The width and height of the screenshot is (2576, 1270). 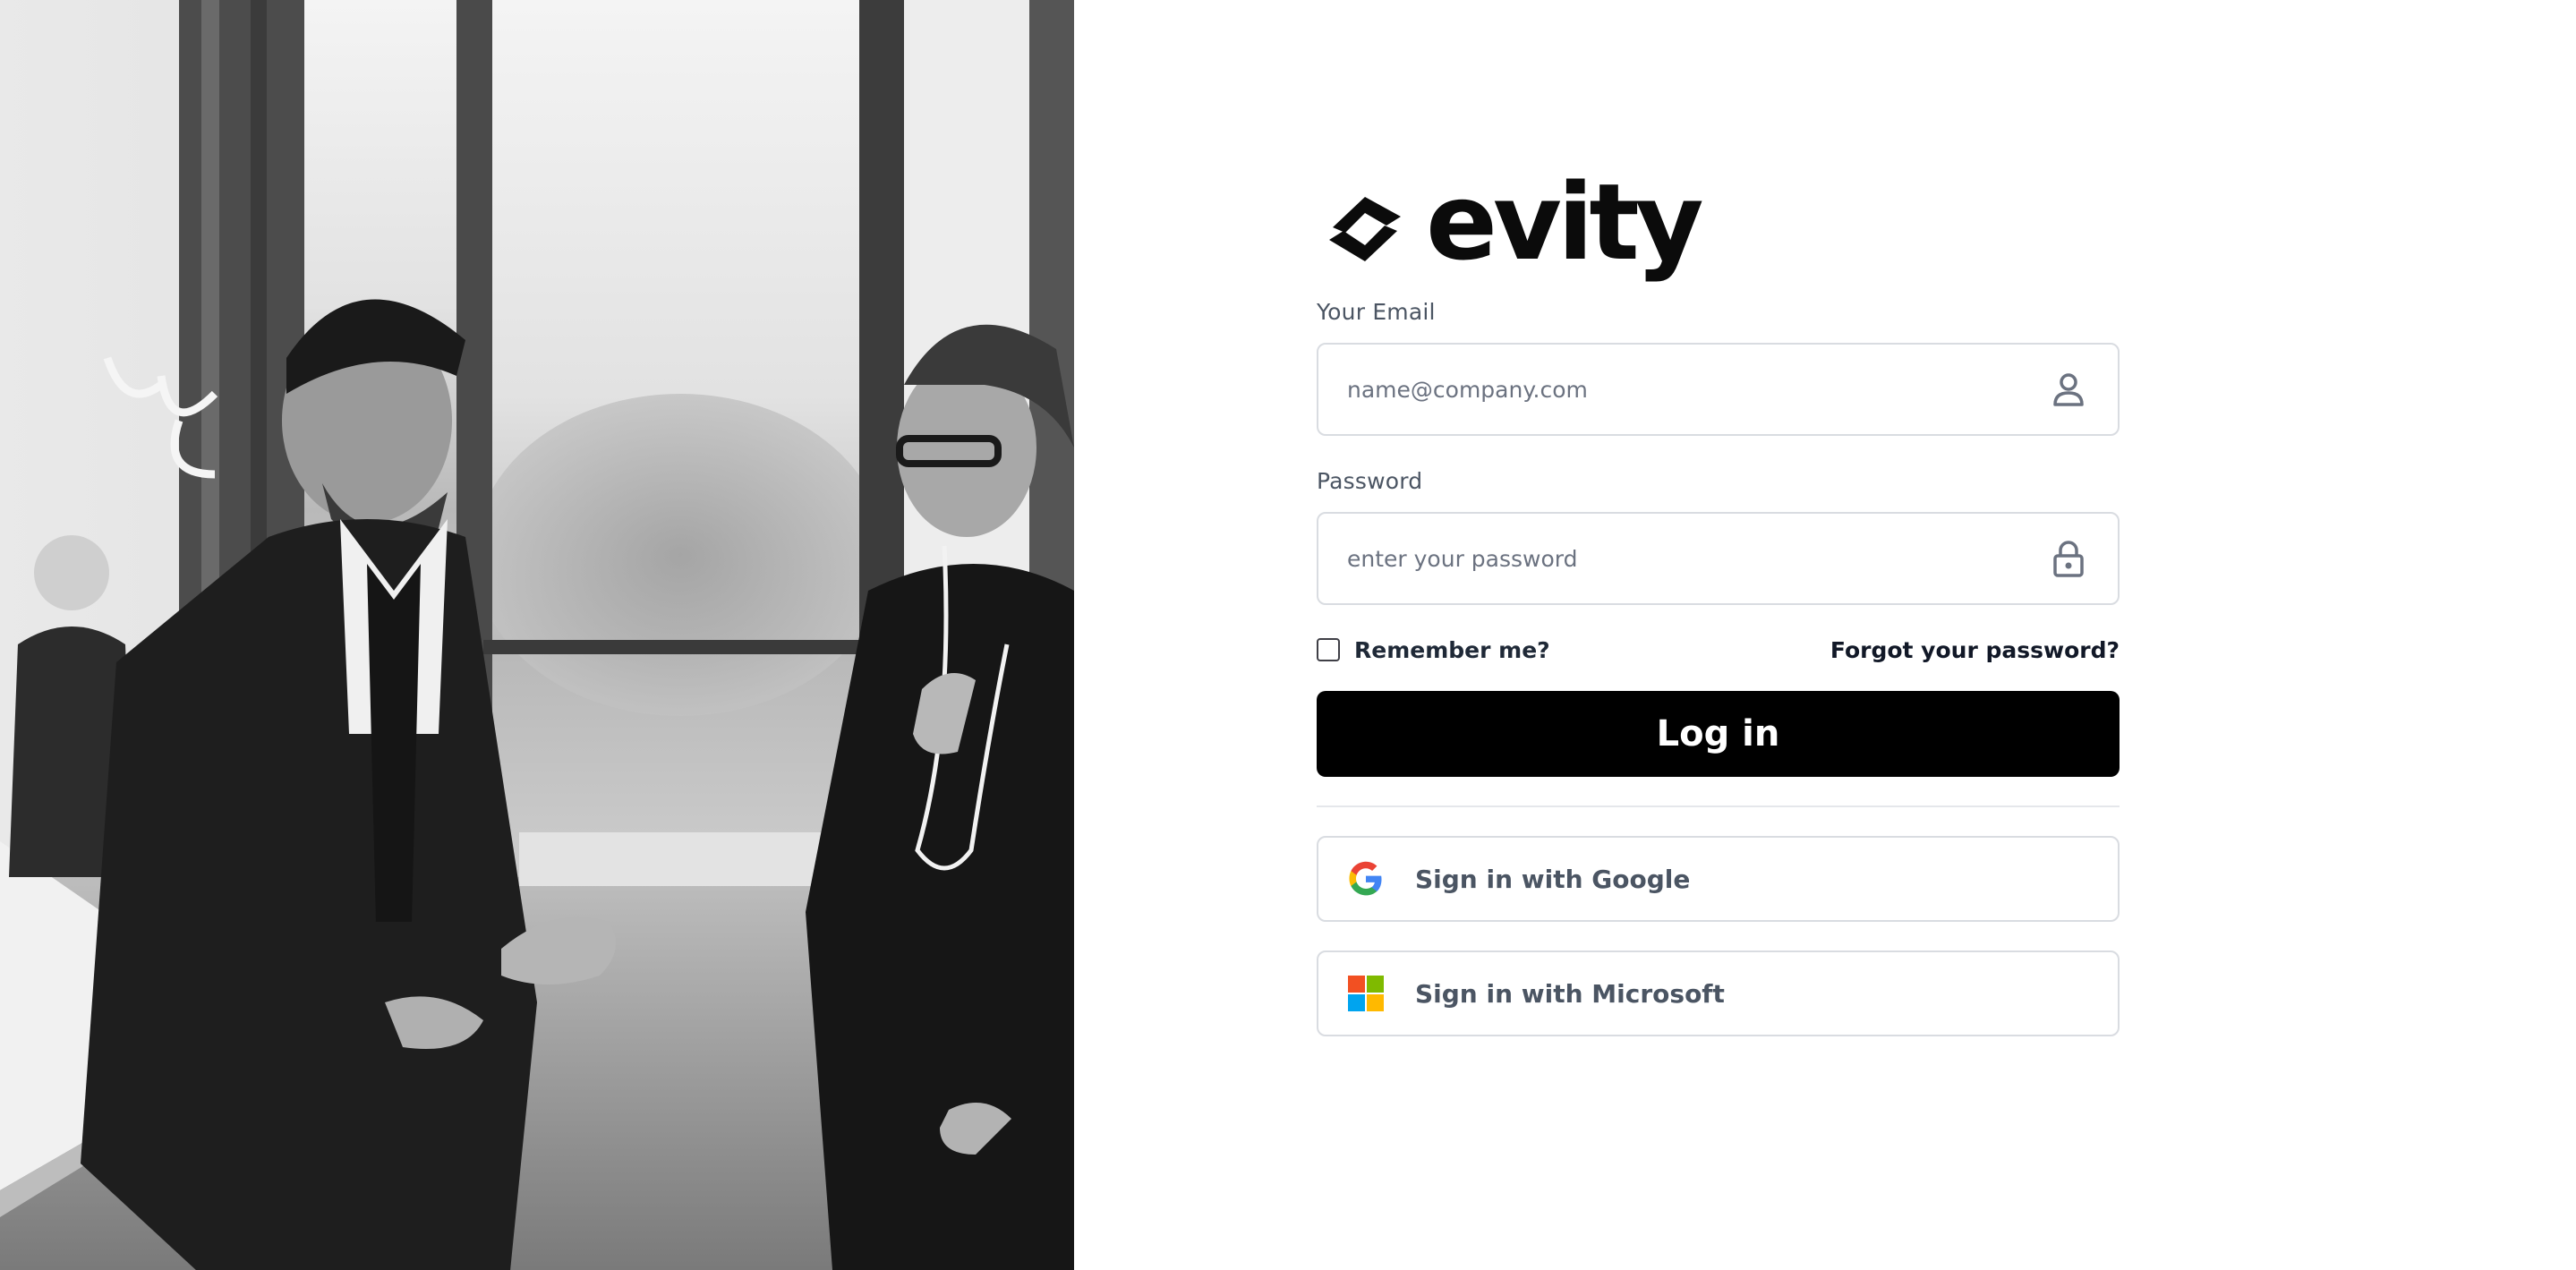 I want to click on remember-me-checkbox, so click(x=1328, y=650).